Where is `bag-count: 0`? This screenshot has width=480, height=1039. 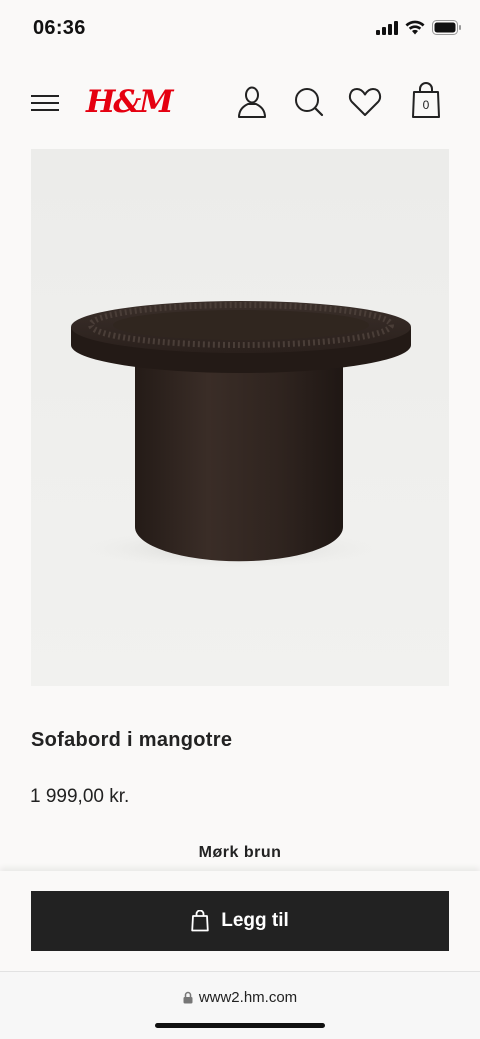 bag-count: 0 is located at coordinates (426, 105).